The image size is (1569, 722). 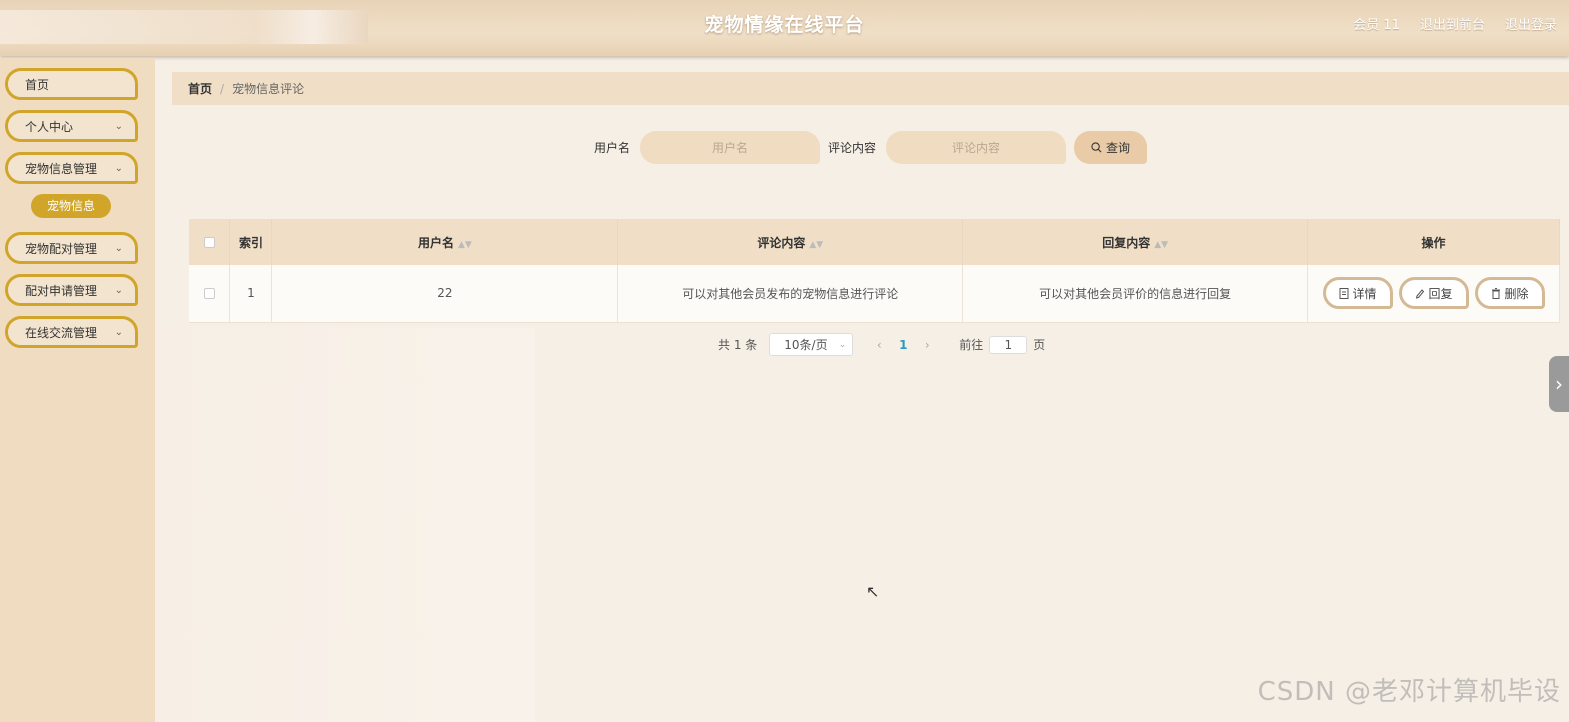 I want to click on row-checkbox-cell, so click(x=210, y=294).